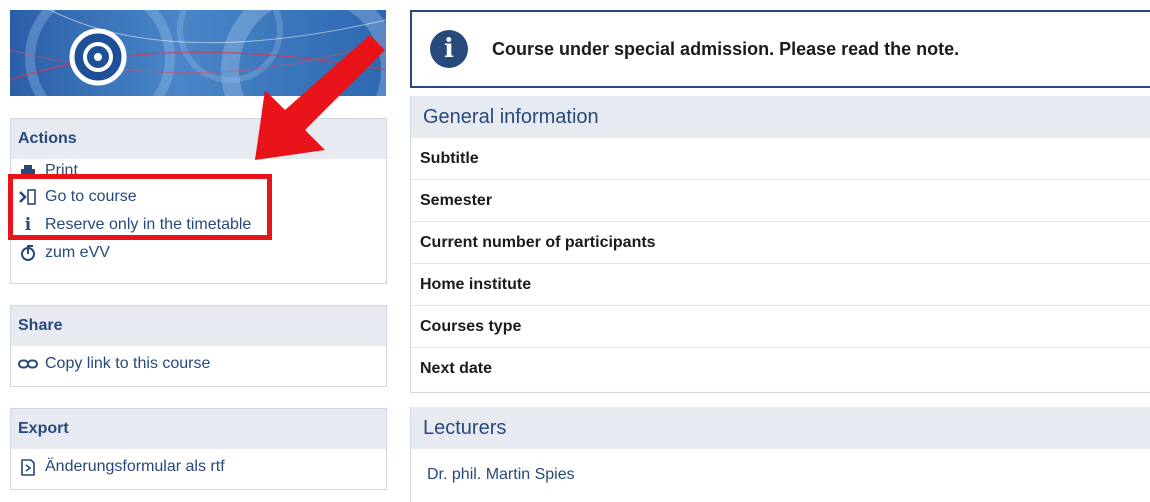 This screenshot has width=1150, height=502. I want to click on courses-type-row: Courses type, so click(780, 327).